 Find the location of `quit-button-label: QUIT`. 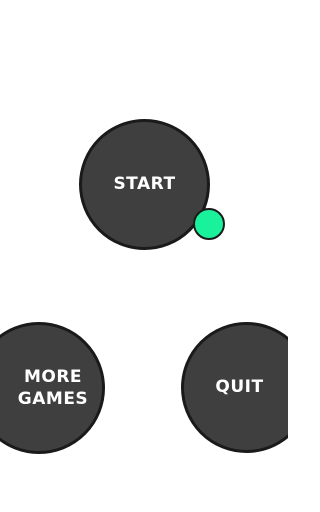

quit-button-label: QUIT is located at coordinates (239, 387).